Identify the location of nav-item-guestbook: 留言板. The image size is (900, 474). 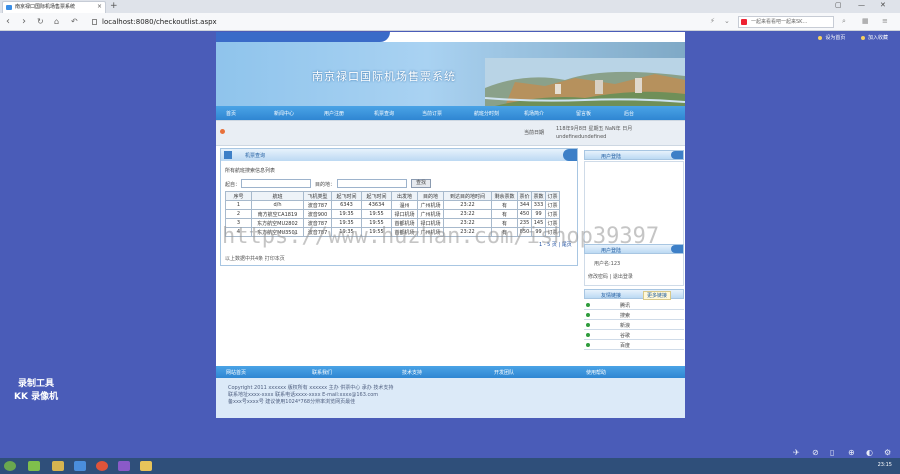
(583, 113).